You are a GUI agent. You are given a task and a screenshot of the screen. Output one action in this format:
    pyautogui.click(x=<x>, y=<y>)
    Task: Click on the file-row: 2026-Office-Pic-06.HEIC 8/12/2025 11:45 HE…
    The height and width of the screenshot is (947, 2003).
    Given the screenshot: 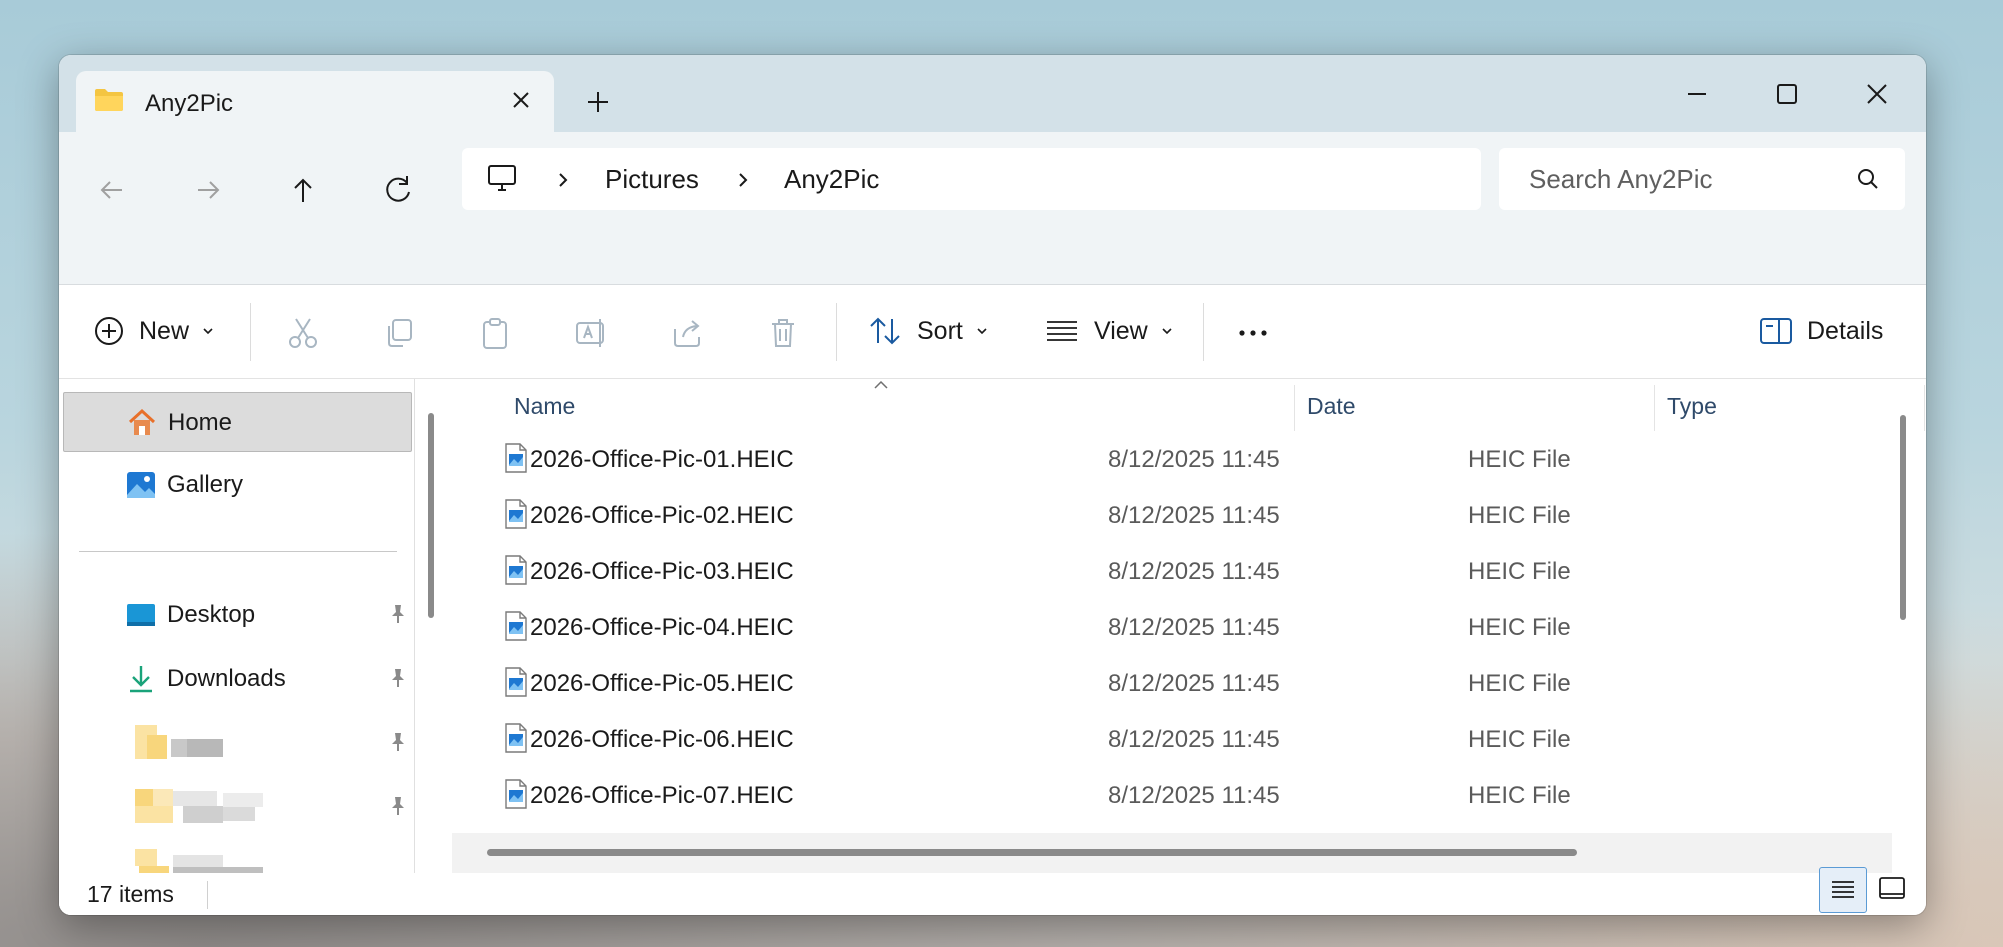 What is the action you would take?
    pyautogui.click(x=1172, y=739)
    